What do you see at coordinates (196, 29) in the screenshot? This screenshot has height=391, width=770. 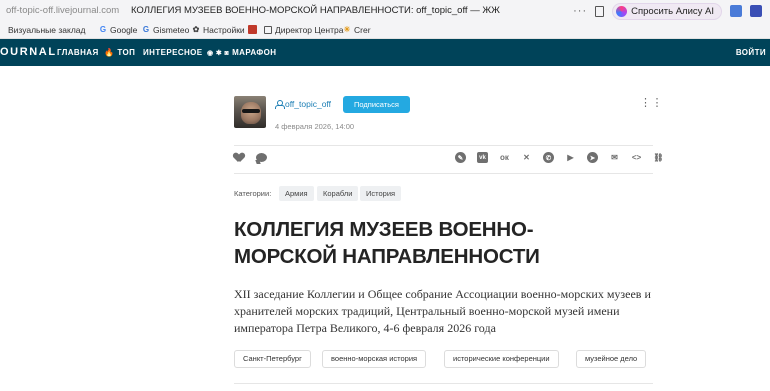 I see `gear-icon: ✿` at bounding box center [196, 29].